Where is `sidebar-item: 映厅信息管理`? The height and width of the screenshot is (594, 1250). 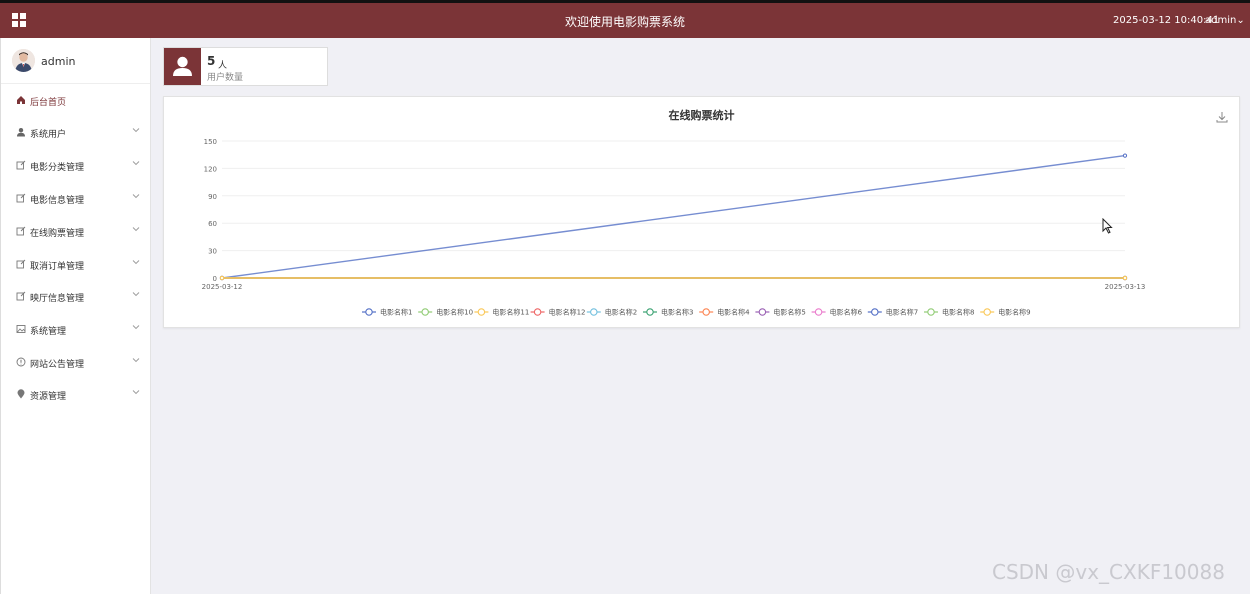 sidebar-item: 映厅信息管理 is located at coordinates (76, 297).